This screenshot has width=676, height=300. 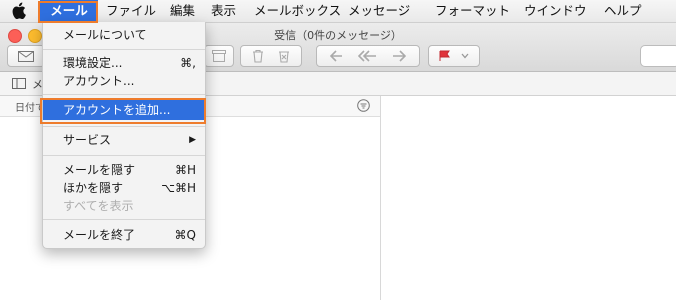 What do you see at coordinates (454, 56) in the screenshot?
I see `flag-button` at bounding box center [454, 56].